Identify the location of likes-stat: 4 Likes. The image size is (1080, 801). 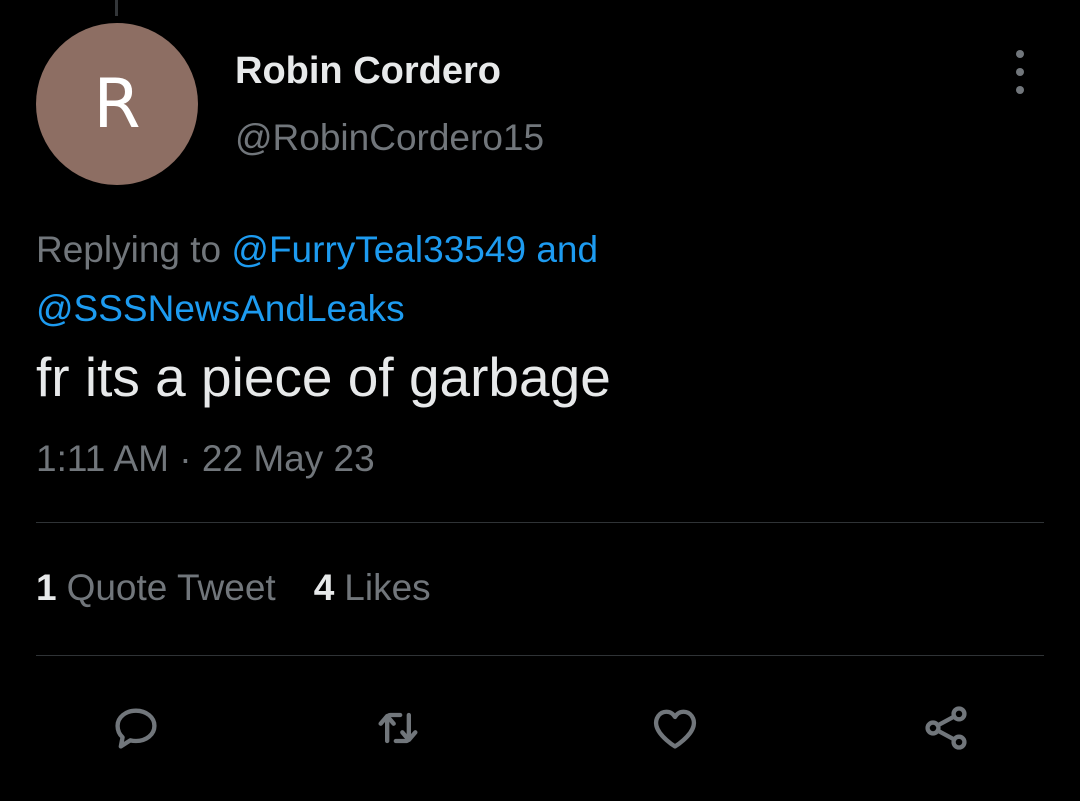
(372, 588).